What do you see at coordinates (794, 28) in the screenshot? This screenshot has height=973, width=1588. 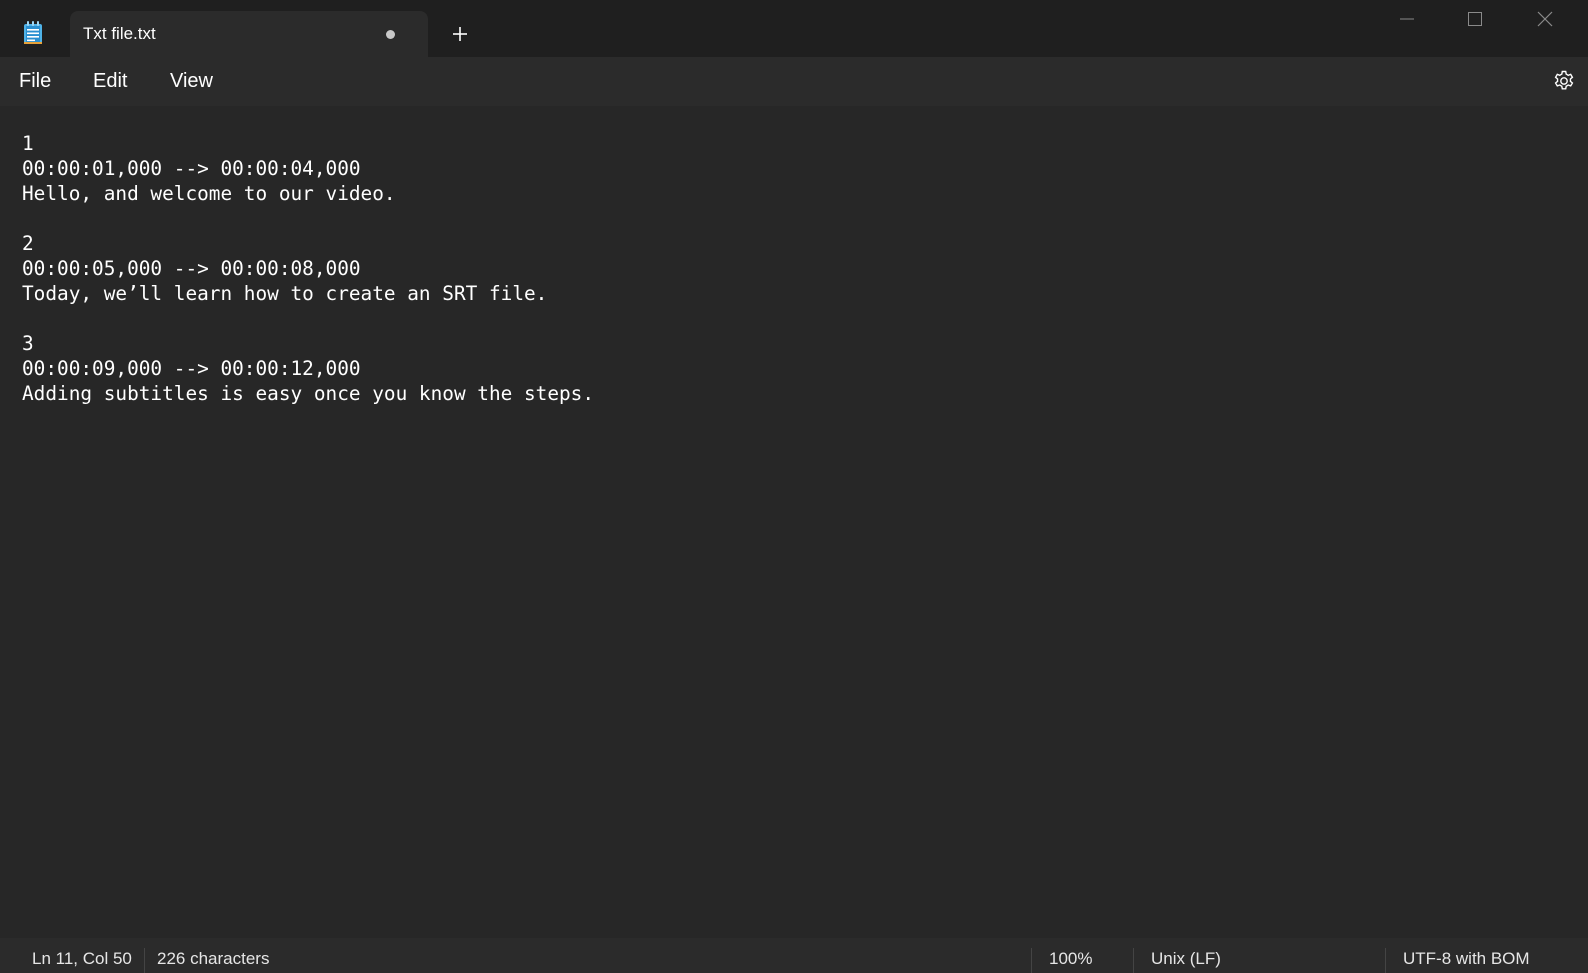 I see `title-bar: Txt file.txt` at bounding box center [794, 28].